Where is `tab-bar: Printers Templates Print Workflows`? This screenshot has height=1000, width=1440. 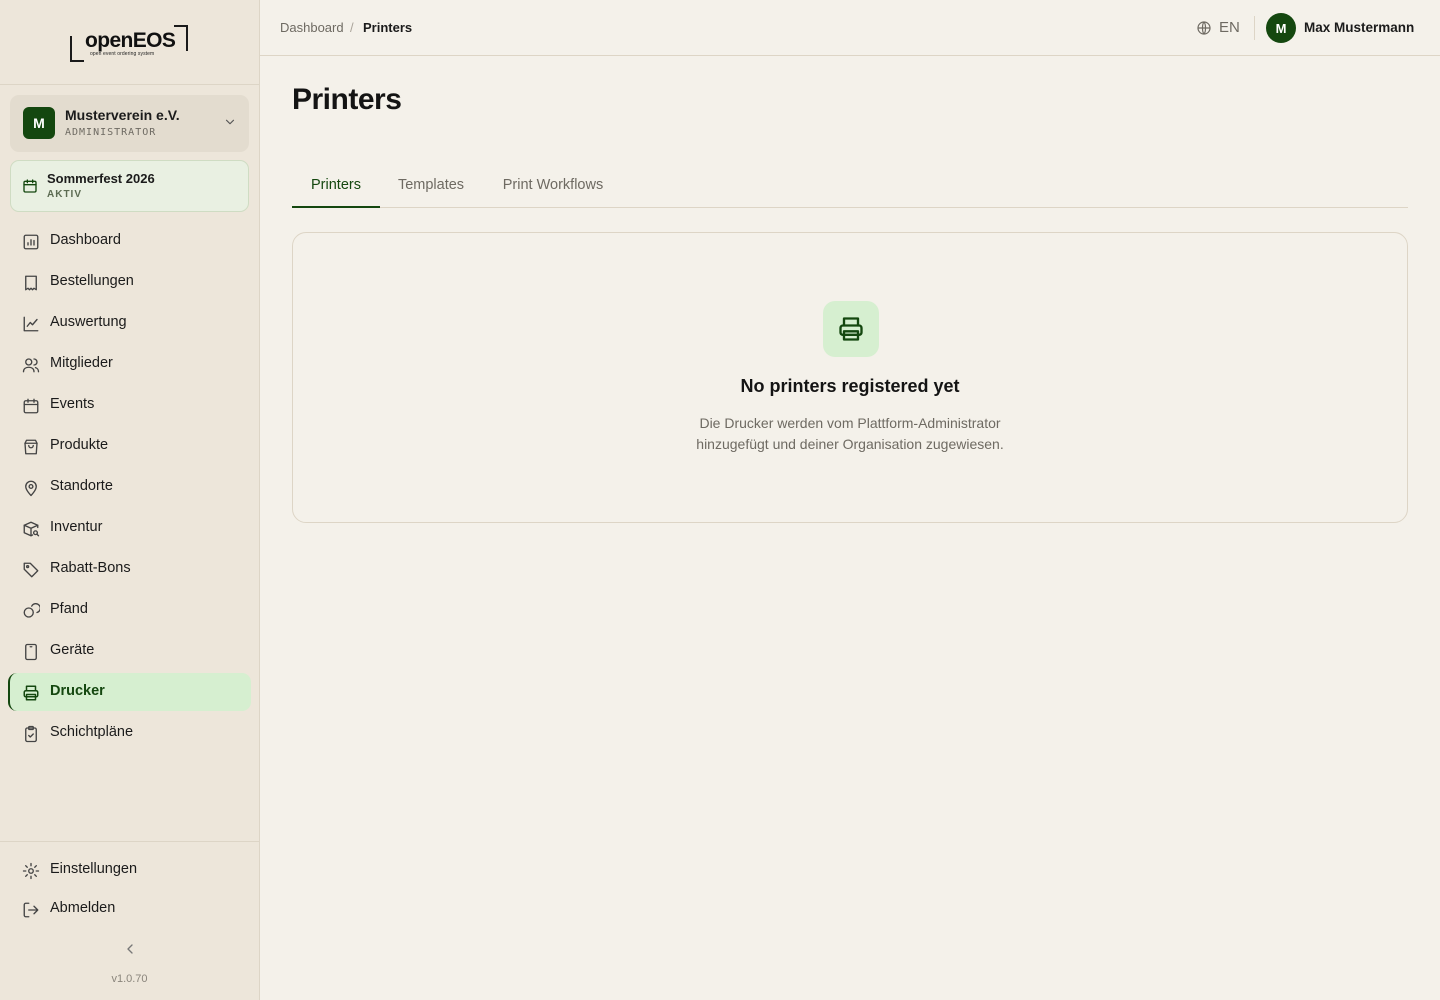
tab-bar: Printers Templates Print Workflows is located at coordinates (850, 188).